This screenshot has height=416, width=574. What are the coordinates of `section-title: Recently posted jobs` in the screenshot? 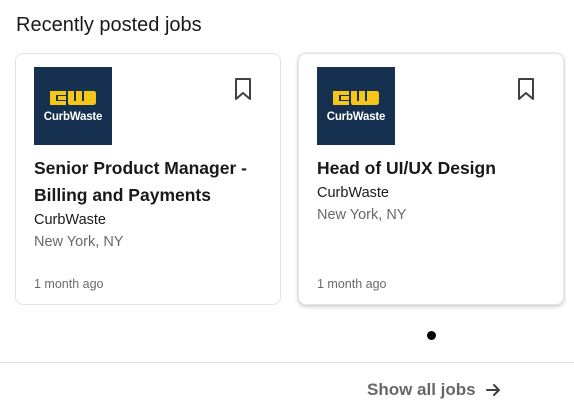 It's located at (109, 25).